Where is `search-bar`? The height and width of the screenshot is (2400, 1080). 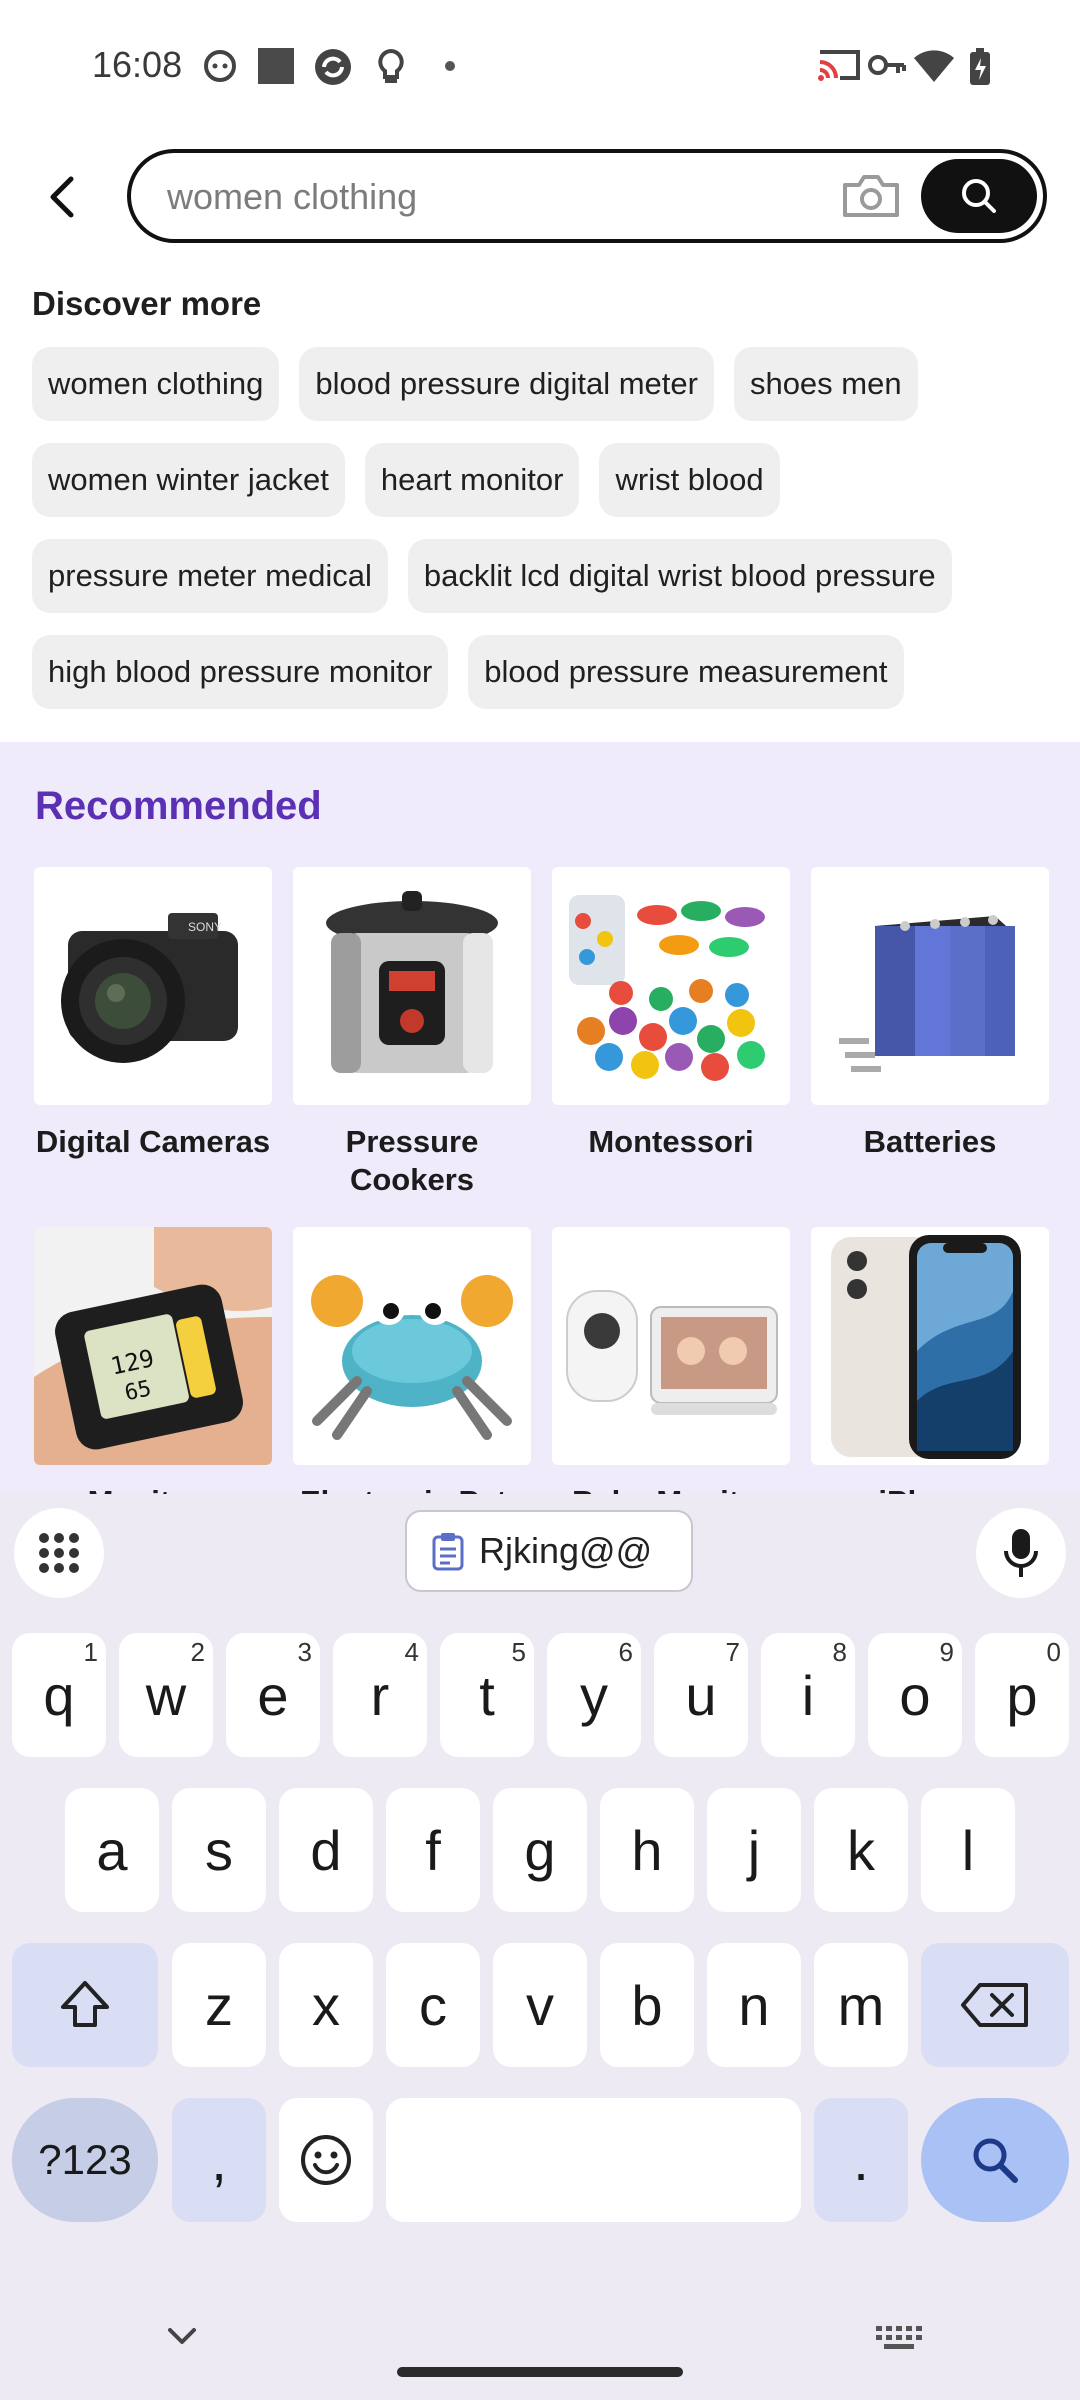 search-bar is located at coordinates (587, 196).